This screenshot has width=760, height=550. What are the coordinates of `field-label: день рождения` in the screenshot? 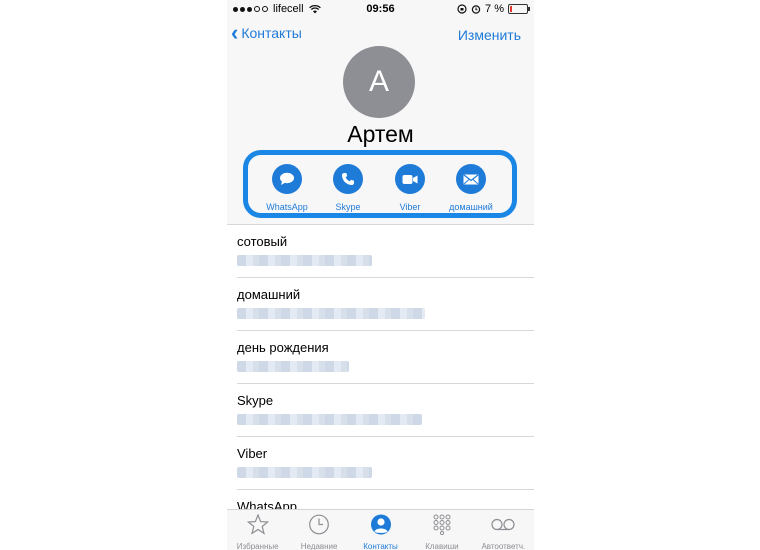 It's located at (283, 347).